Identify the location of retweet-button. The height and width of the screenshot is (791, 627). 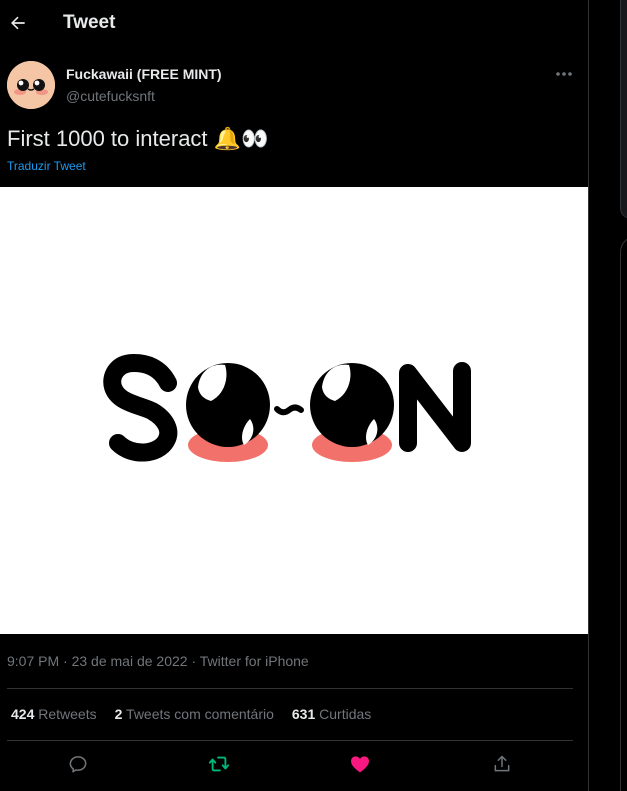
(219, 764).